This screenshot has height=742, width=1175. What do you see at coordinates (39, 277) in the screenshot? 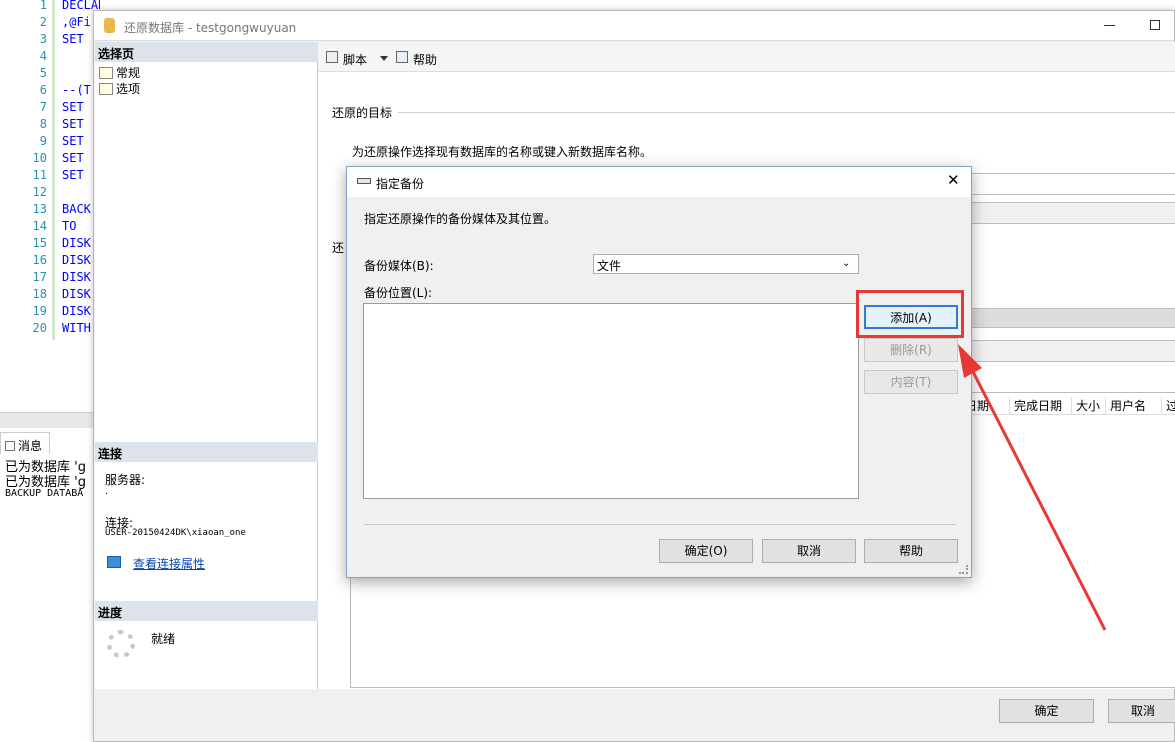
I see `line-number: 17` at bounding box center [39, 277].